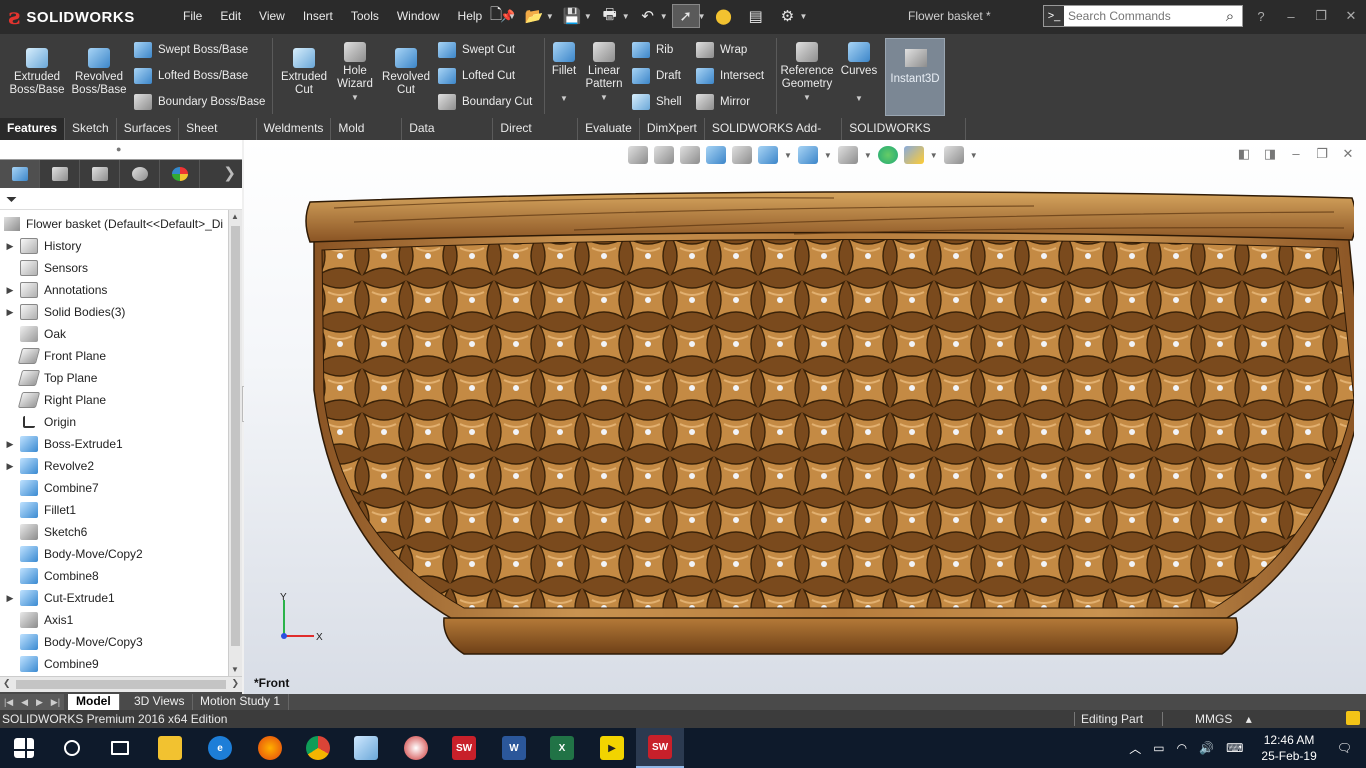 This screenshot has height=768, width=1366. I want to click on tab-weldments: Weldments, so click(294, 129).